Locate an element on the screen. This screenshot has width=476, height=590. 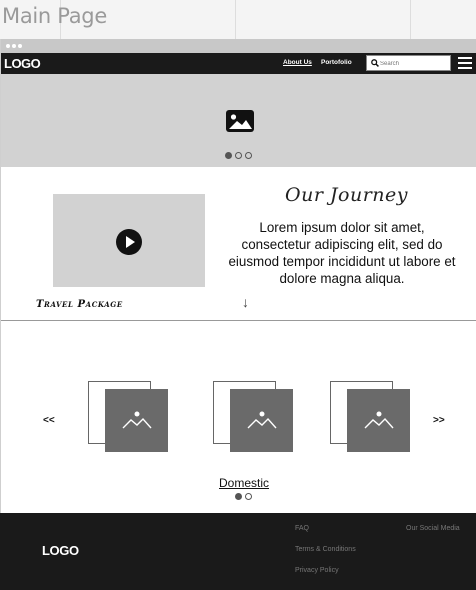
nav-bar: LOGO About Us Portofolio is located at coordinates (238, 63).